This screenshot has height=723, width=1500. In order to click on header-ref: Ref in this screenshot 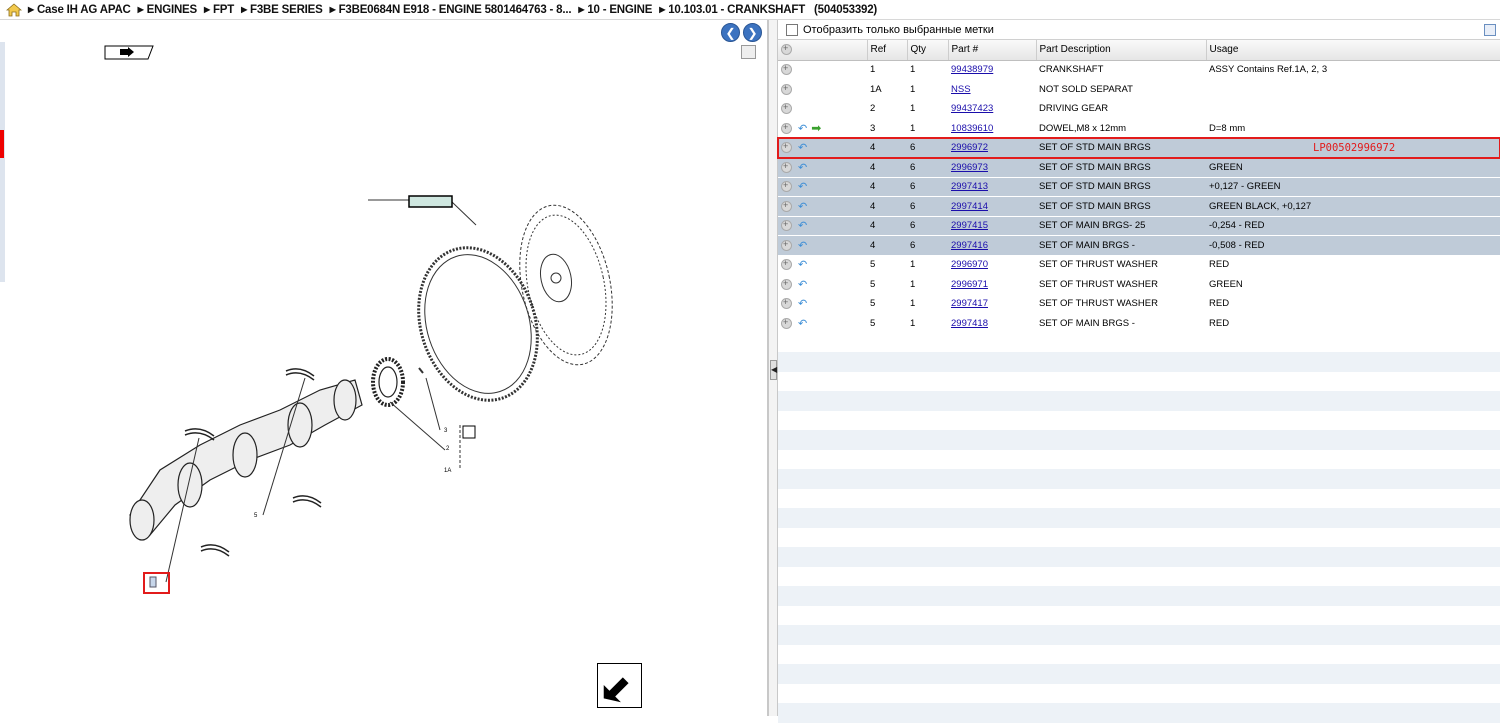, I will do `click(887, 50)`.